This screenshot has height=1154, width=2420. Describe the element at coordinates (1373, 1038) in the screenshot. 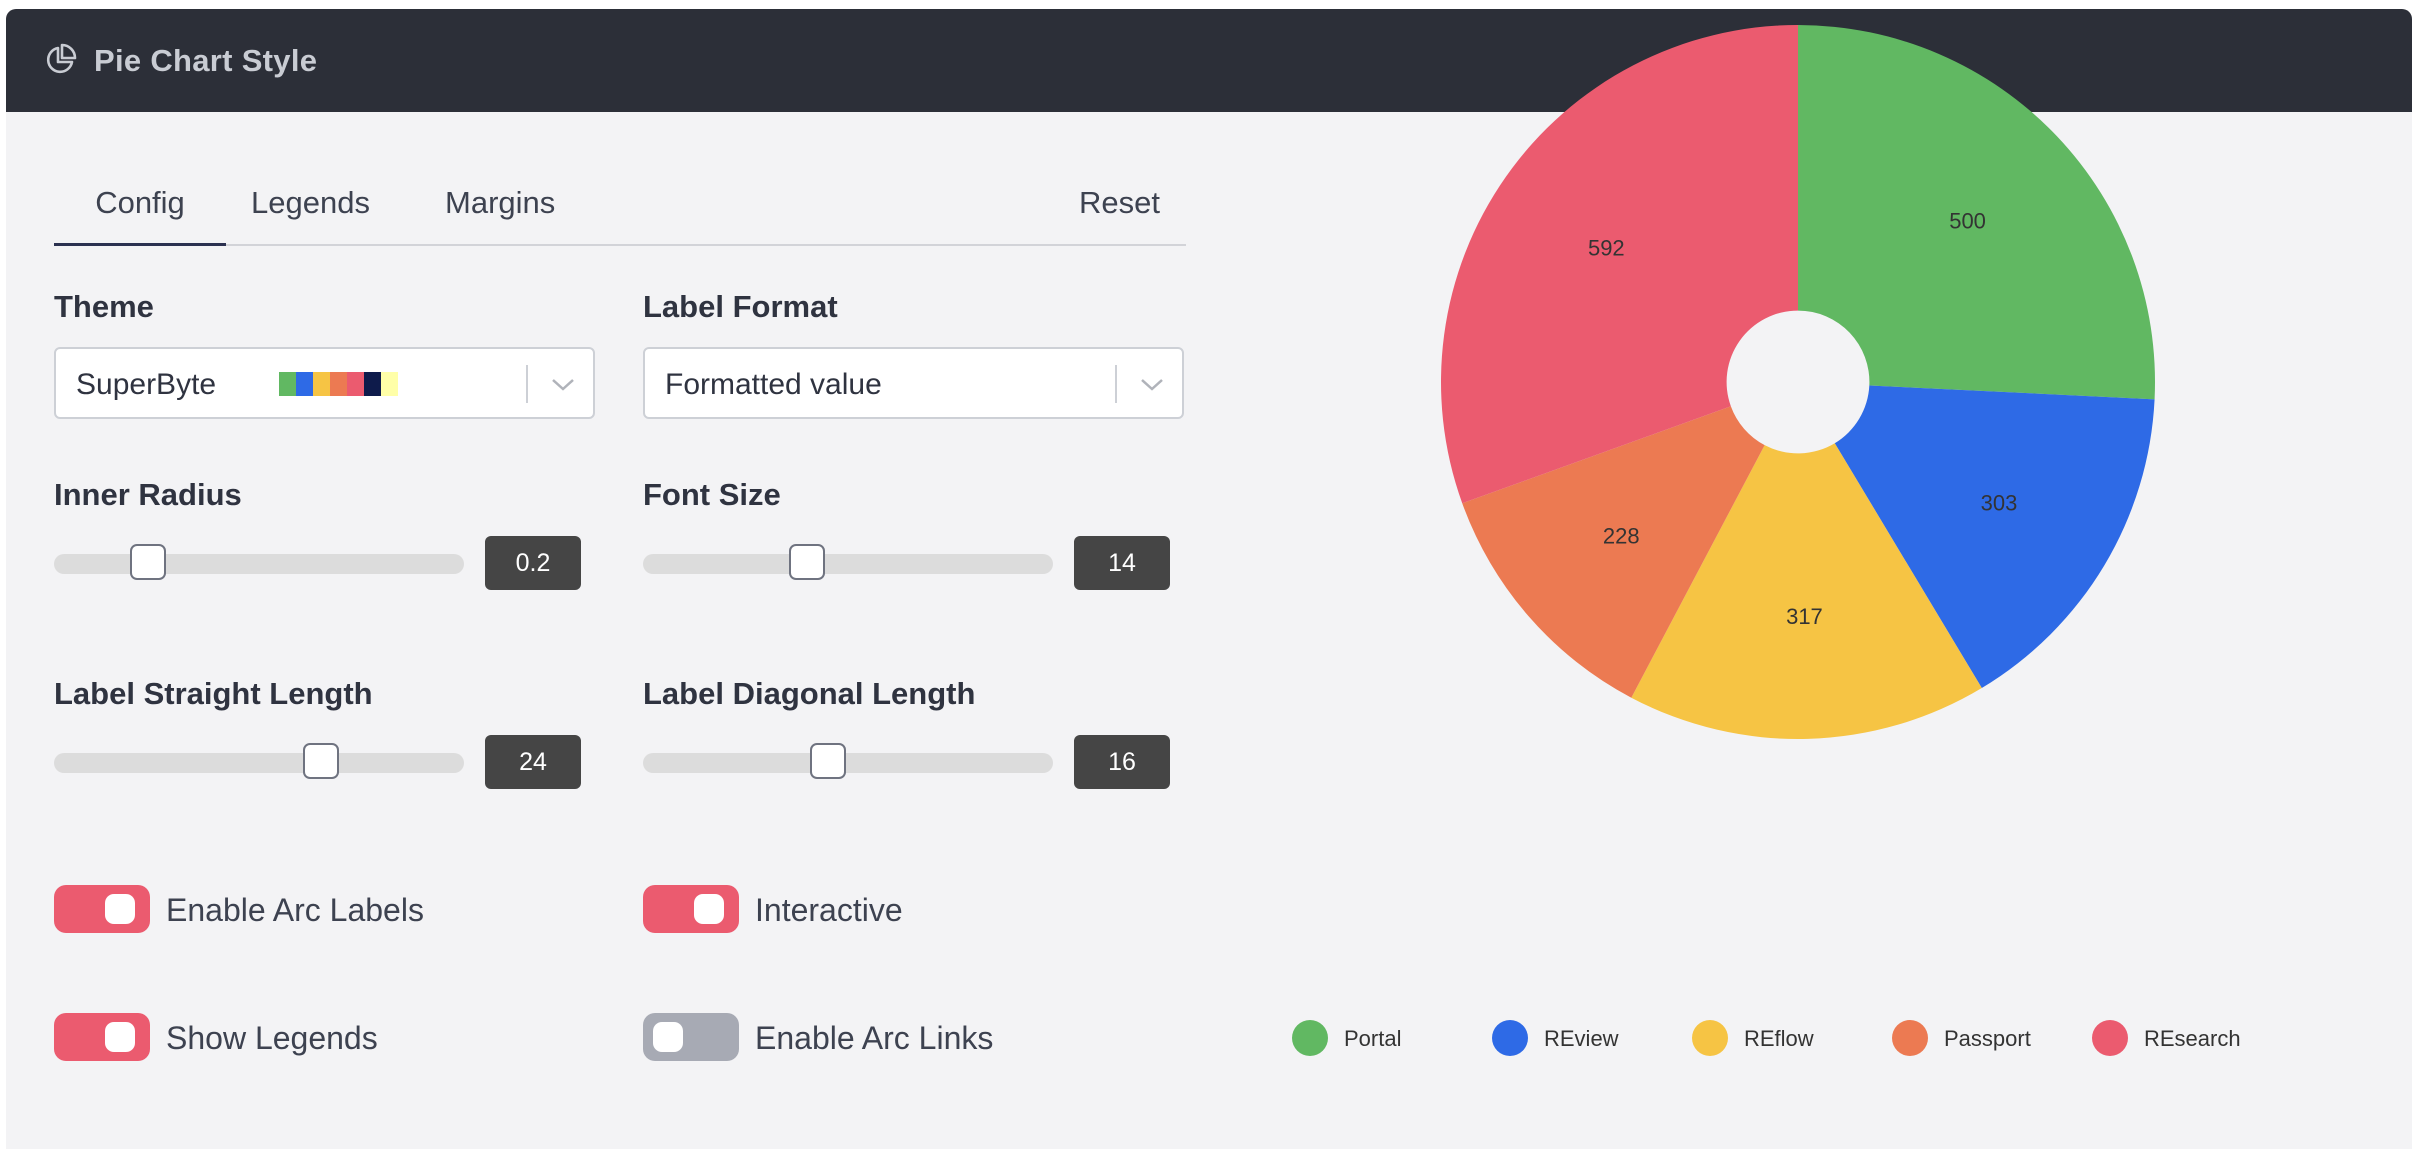

I see `legend-label: Portal` at that location.